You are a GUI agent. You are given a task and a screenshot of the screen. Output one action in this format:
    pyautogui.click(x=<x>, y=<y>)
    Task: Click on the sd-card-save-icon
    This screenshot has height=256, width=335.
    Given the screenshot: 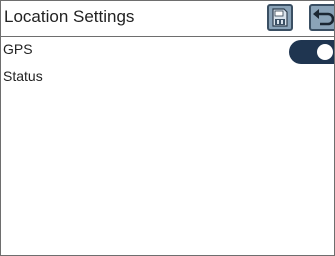 What is the action you would take?
    pyautogui.click(x=280, y=17)
    